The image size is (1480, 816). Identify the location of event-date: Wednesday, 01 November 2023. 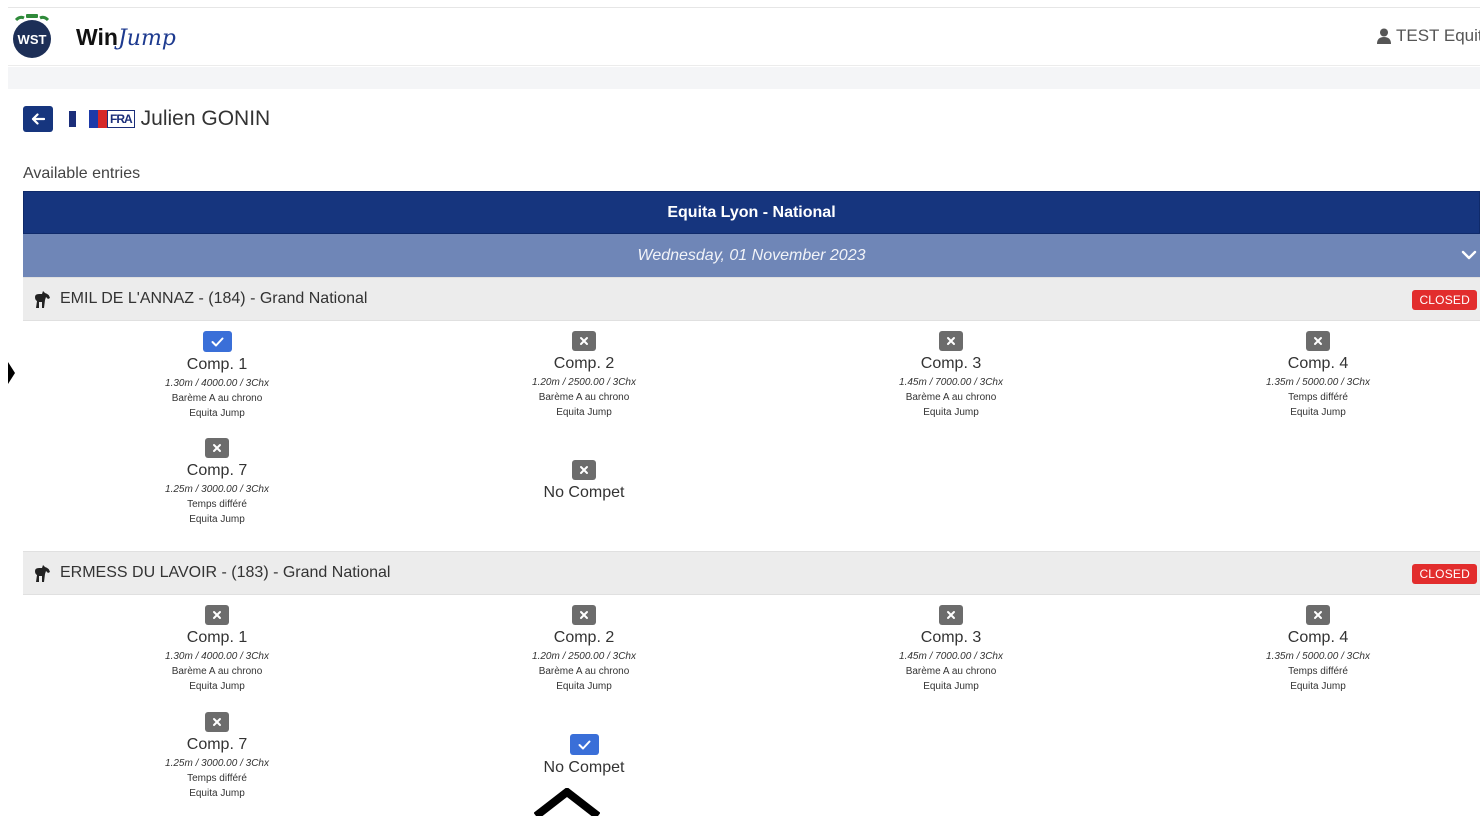
(751, 255).